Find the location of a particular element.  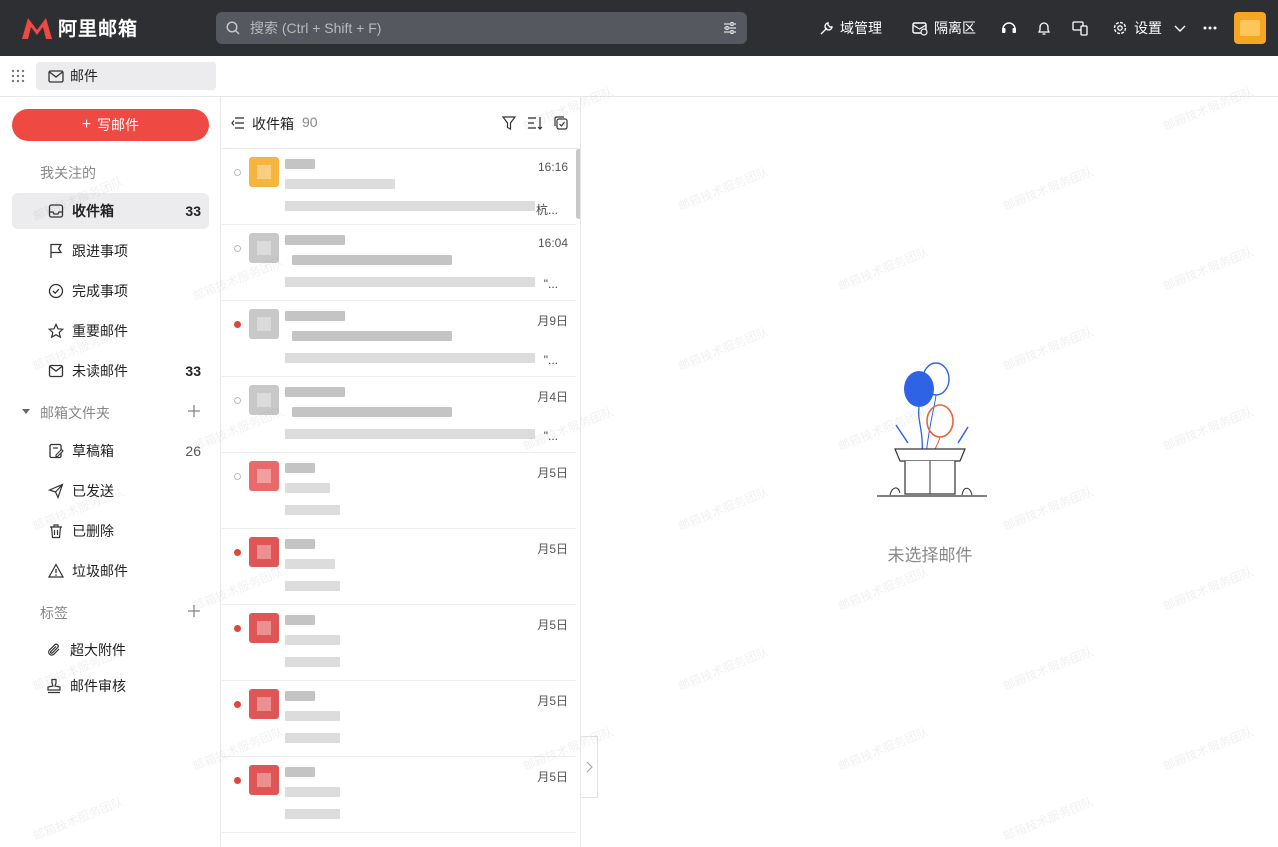

sidebar-item-follow-up: 跟进事项 is located at coordinates (110, 251).